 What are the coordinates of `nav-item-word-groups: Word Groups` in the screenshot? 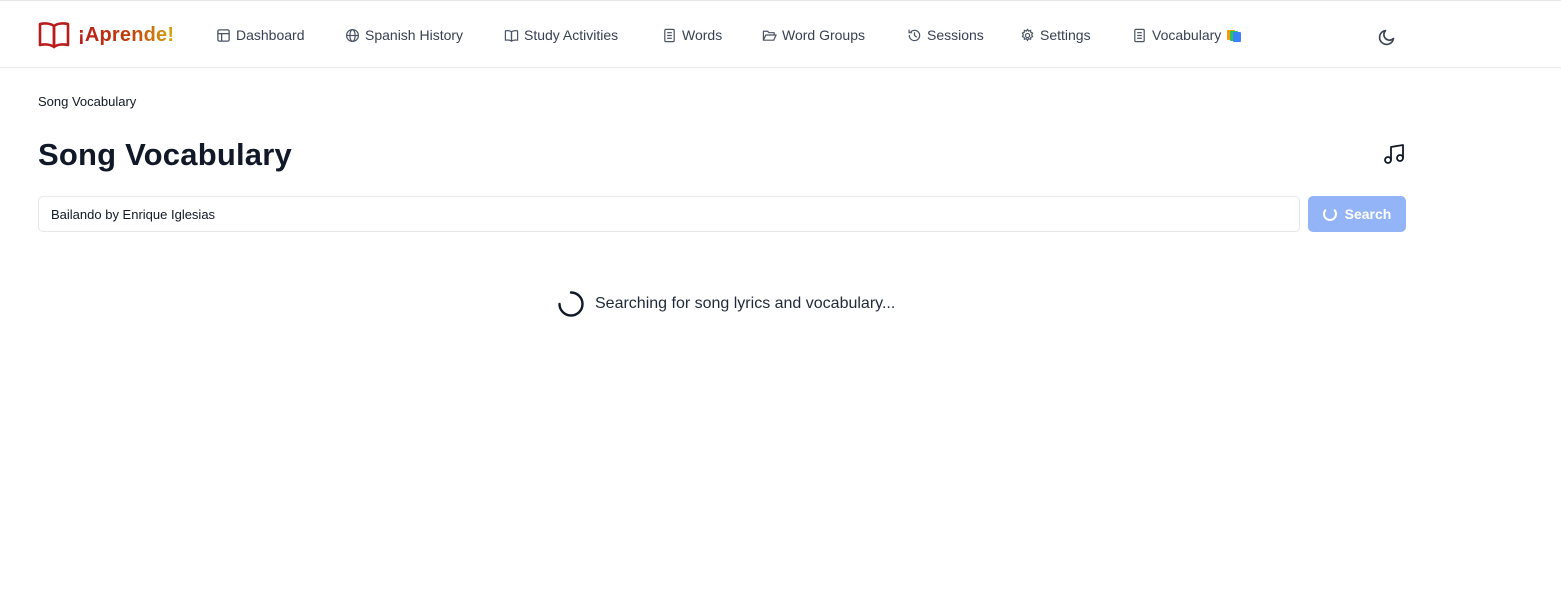 It's located at (813, 35).